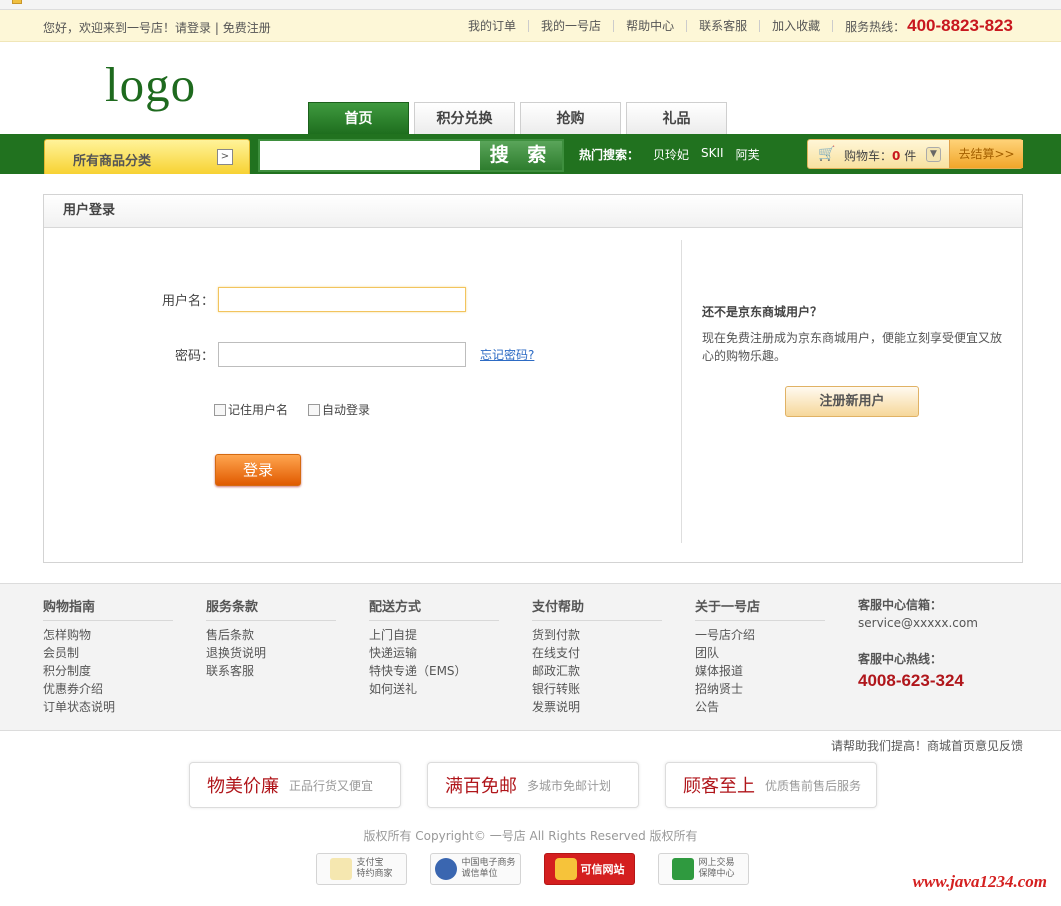 This screenshot has width=1061, height=906. What do you see at coordinates (271, 671) in the screenshot?
I see `footer-link: 联系客服` at bounding box center [271, 671].